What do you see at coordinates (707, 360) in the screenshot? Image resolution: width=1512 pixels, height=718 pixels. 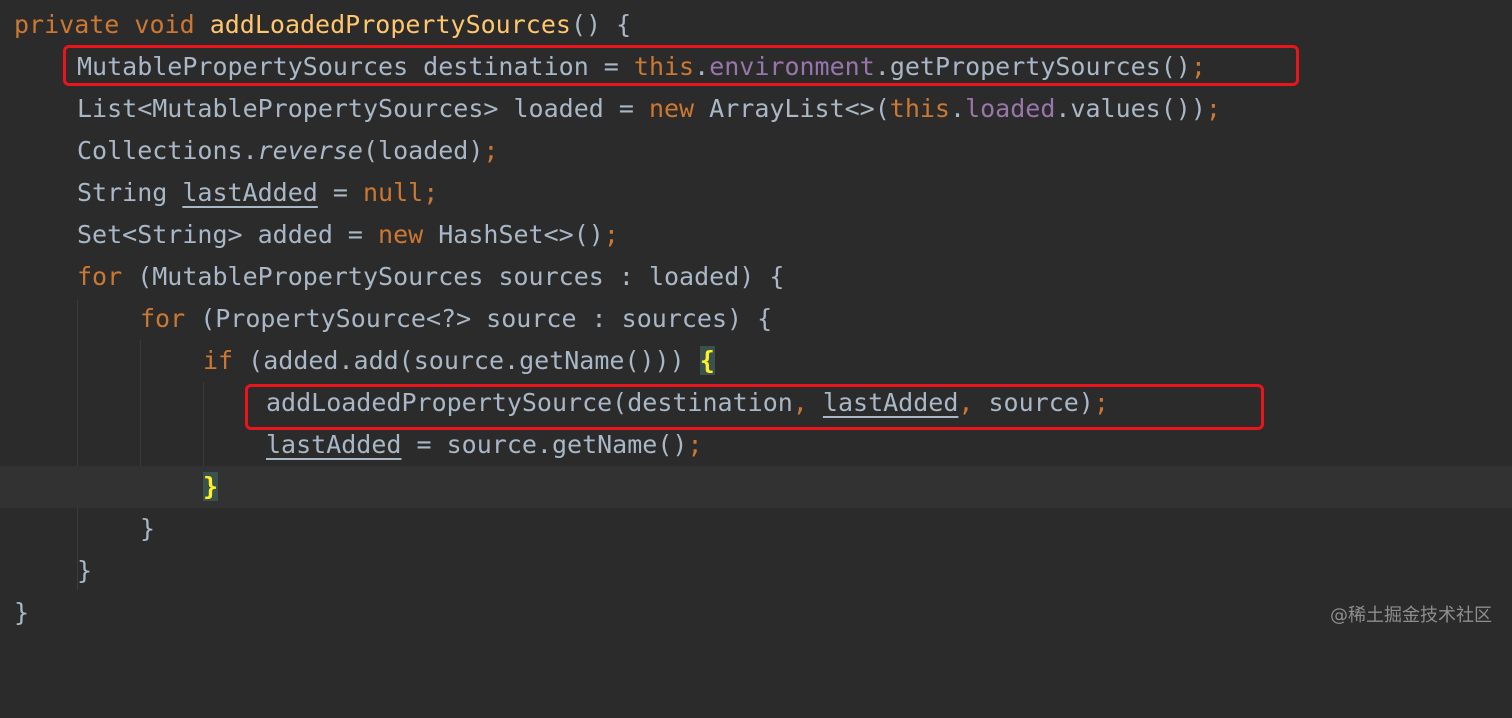 I see `matched-brace-open: {` at bounding box center [707, 360].